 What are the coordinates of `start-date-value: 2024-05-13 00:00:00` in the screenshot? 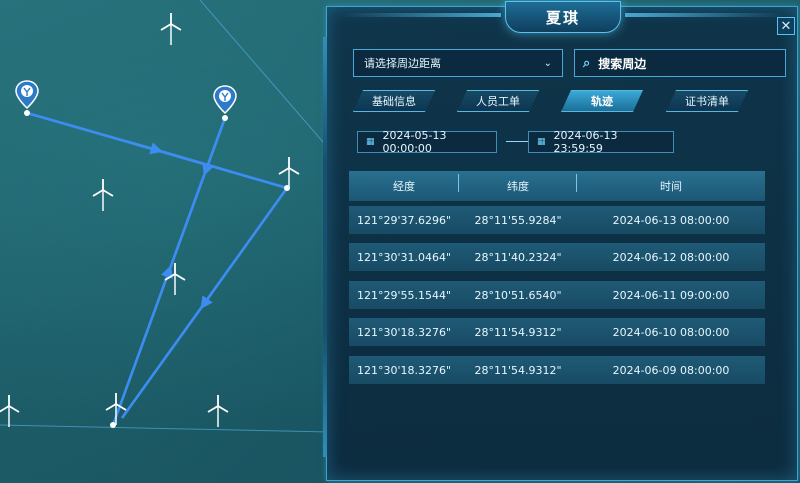 It's located at (414, 142).